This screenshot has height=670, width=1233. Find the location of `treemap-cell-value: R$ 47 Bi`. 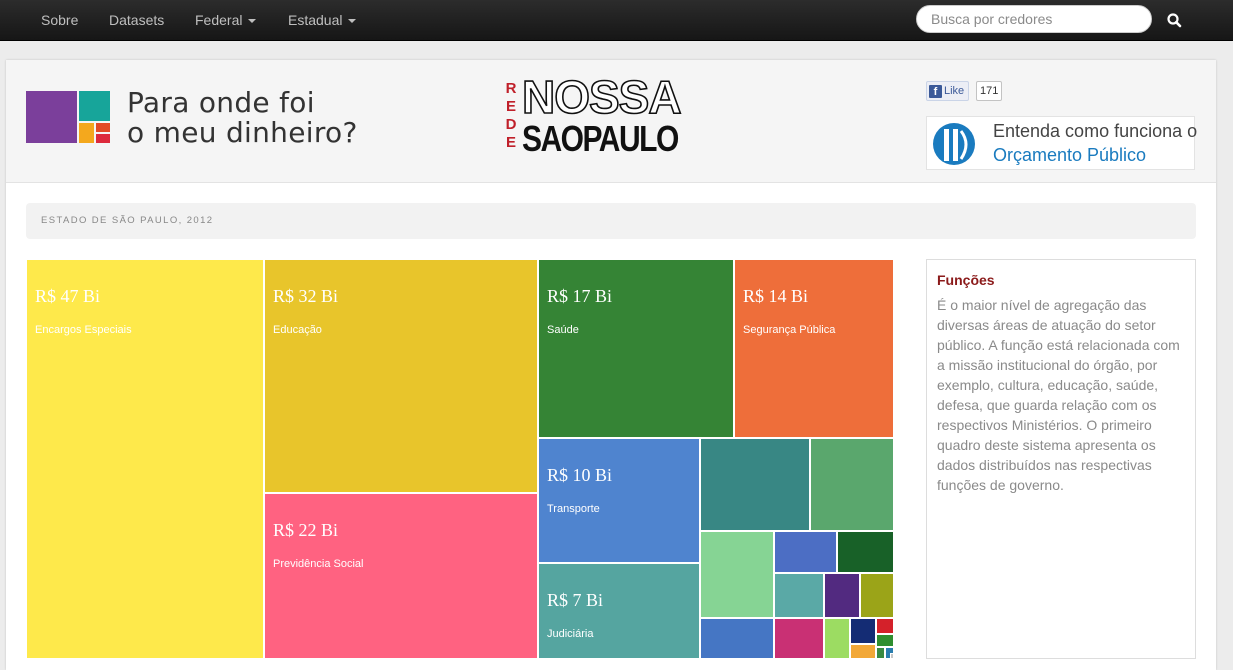

treemap-cell-value: R$ 47 Bi is located at coordinates (68, 296).